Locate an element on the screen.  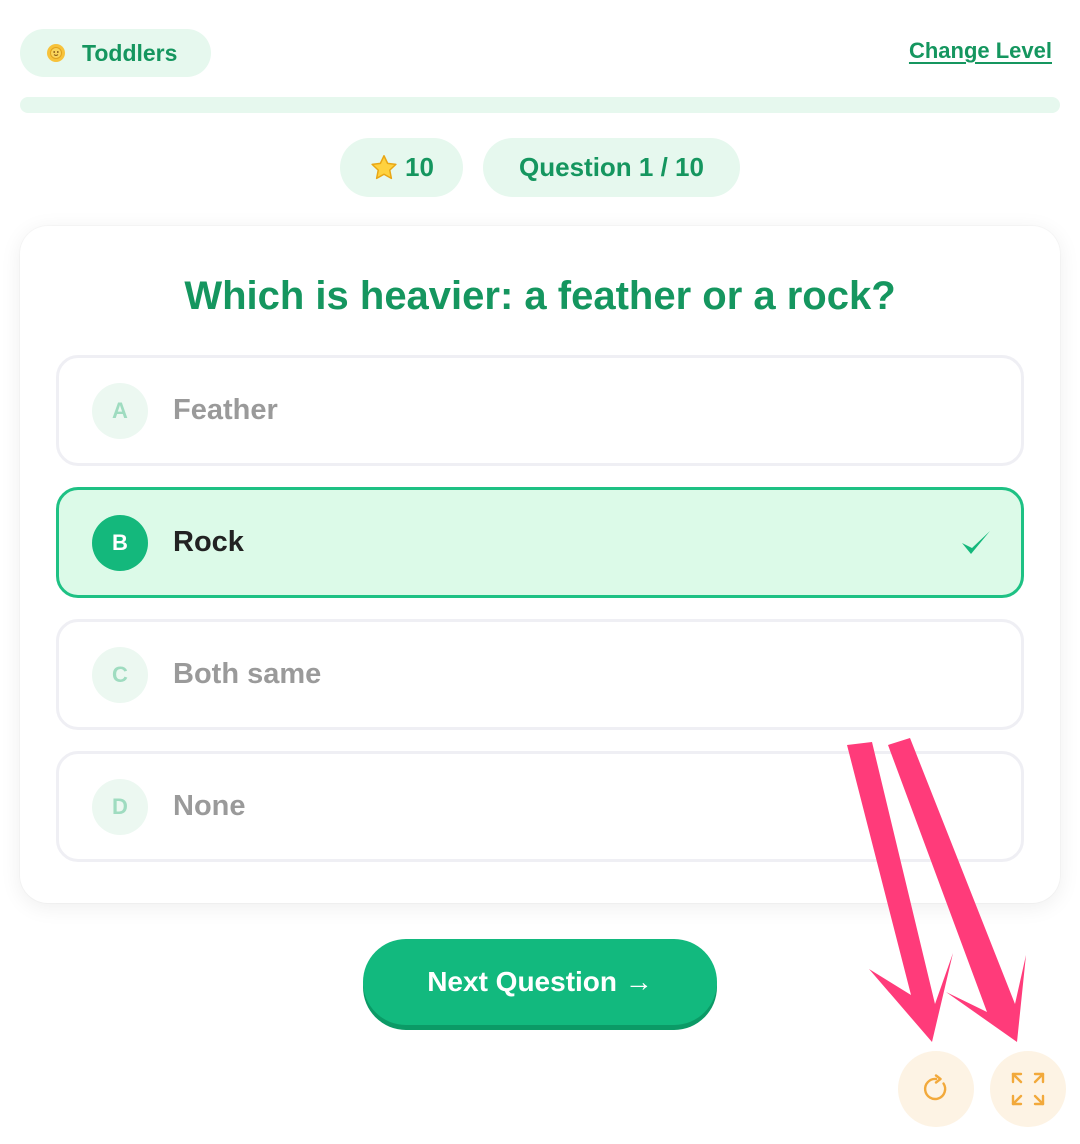
score-value: 10 is located at coordinates (419, 167).